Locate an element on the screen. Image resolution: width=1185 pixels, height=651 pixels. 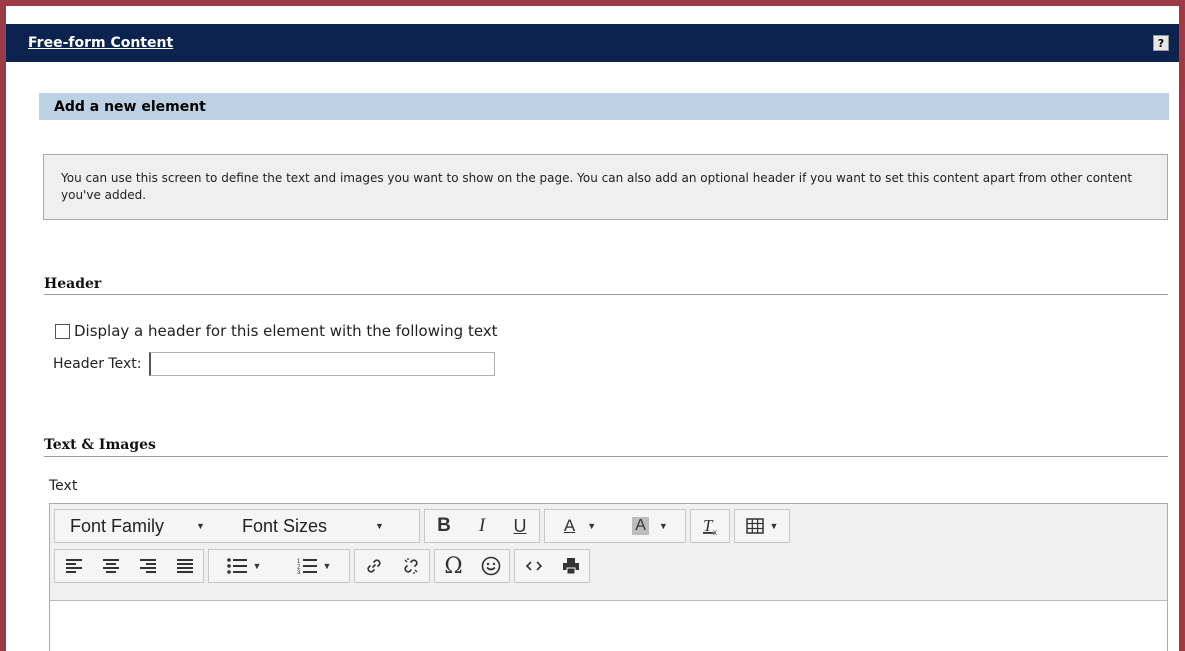
clear-format-group: T x is located at coordinates (710, 526).